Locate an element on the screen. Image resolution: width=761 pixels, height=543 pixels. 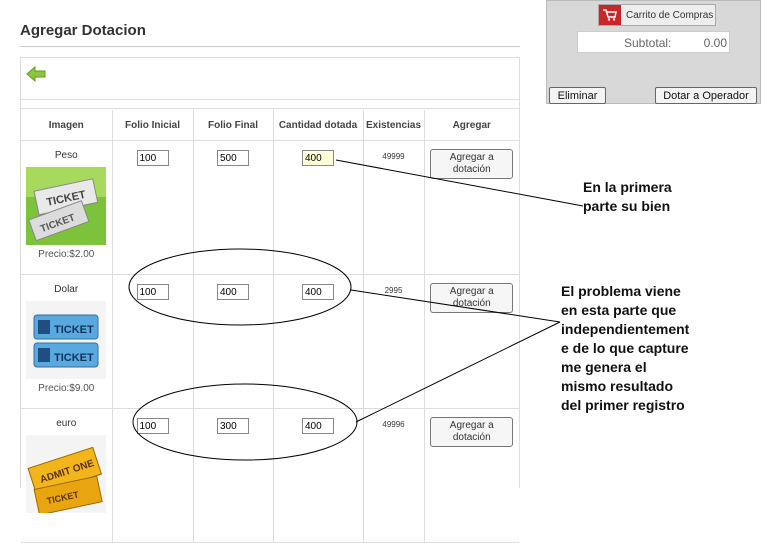
annotation-line-text: e de lo que capture is located at coordinates (625, 348).